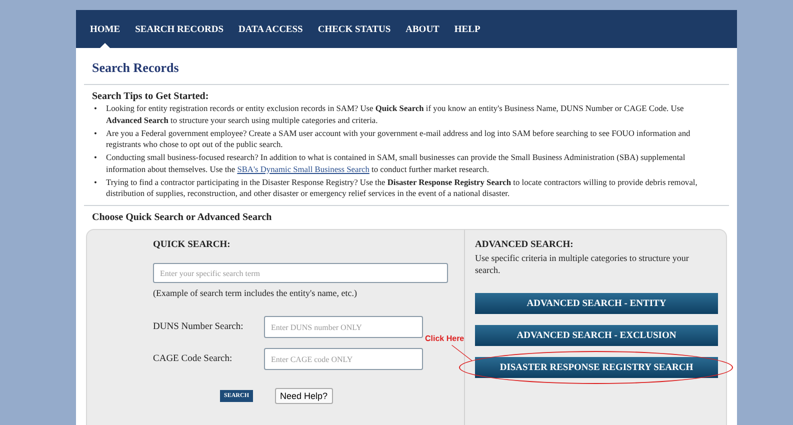 Image resolution: width=793 pixels, height=425 pixels. I want to click on nav-tab: HELP, so click(467, 29).